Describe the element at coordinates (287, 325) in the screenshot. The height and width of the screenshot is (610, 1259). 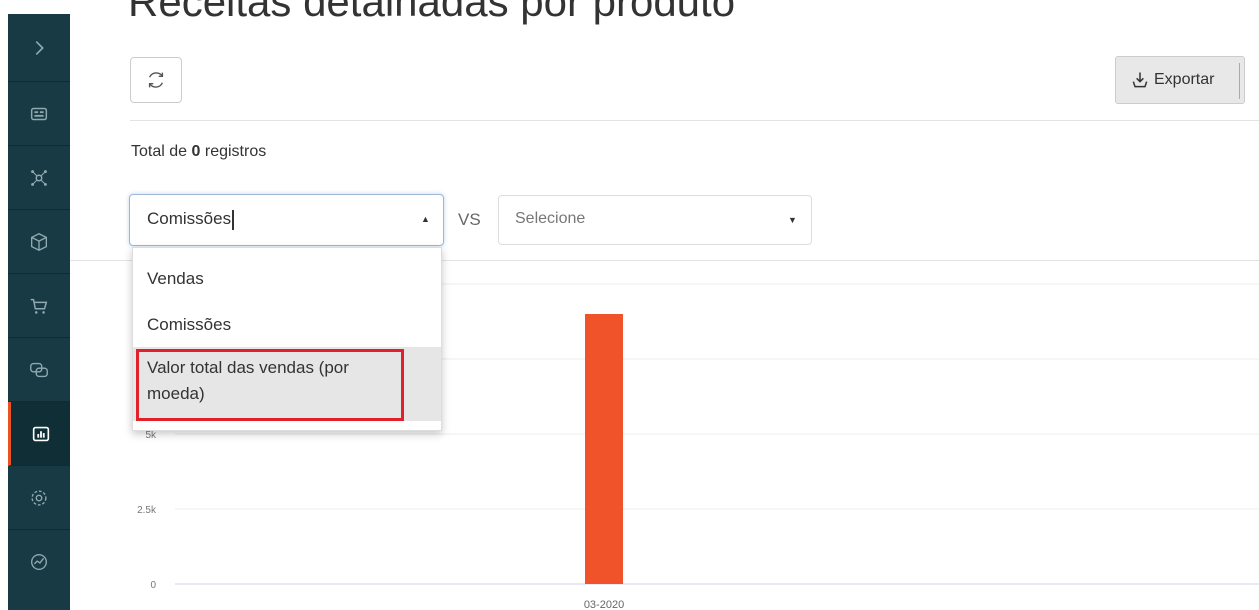
I see `option-comissoes: Comissões` at that location.